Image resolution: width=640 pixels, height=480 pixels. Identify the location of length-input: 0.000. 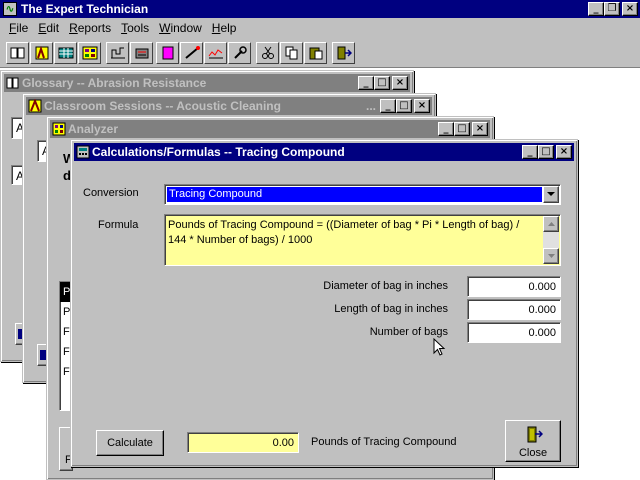
(514, 309).